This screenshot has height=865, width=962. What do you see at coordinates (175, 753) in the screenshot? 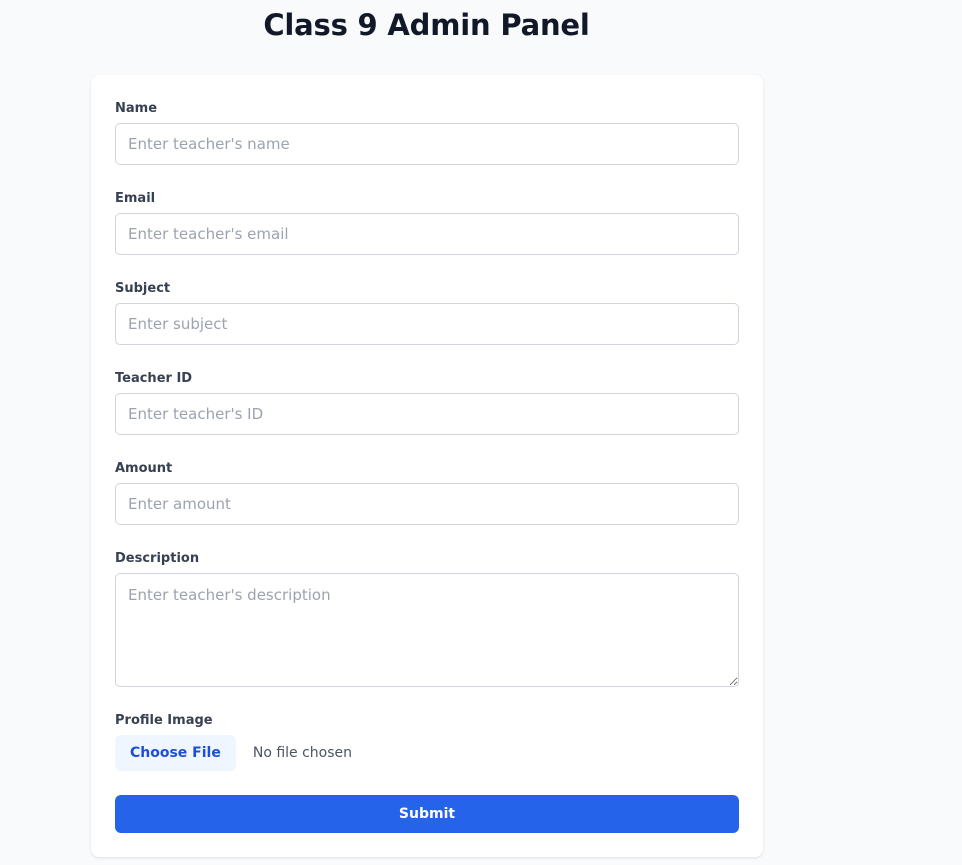
I see `choose-file-button: Choose File` at bounding box center [175, 753].